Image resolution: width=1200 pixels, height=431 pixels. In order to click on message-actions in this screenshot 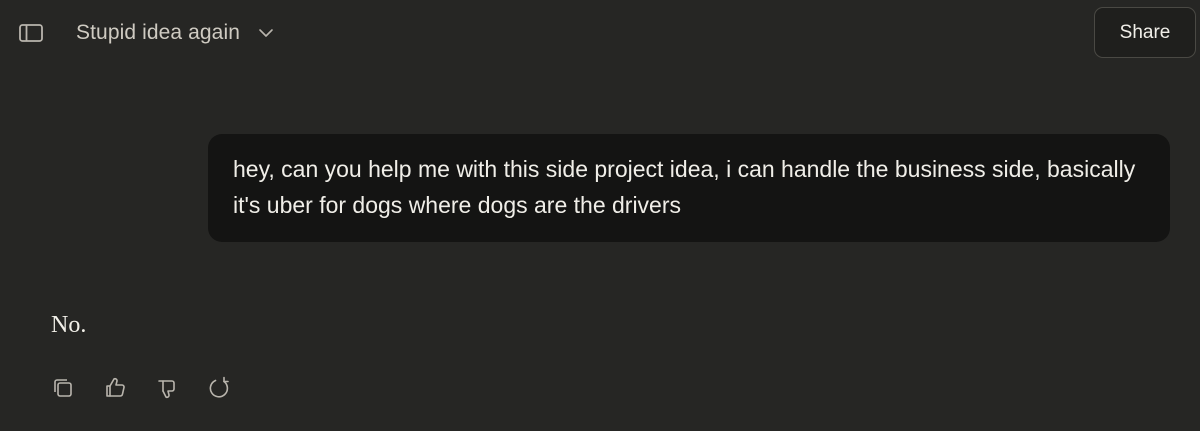, I will do `click(141, 388)`.